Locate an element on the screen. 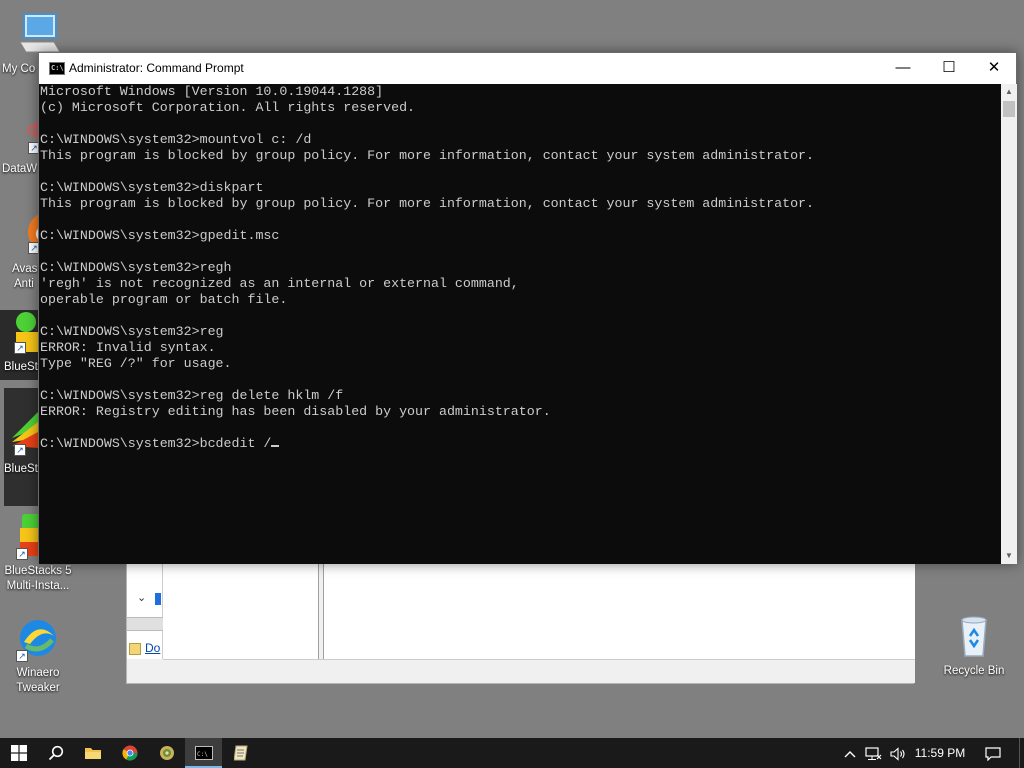 Image resolution: width=1024 pixels, height=768 pixels. document-link: Do is located at coordinates (144, 648).